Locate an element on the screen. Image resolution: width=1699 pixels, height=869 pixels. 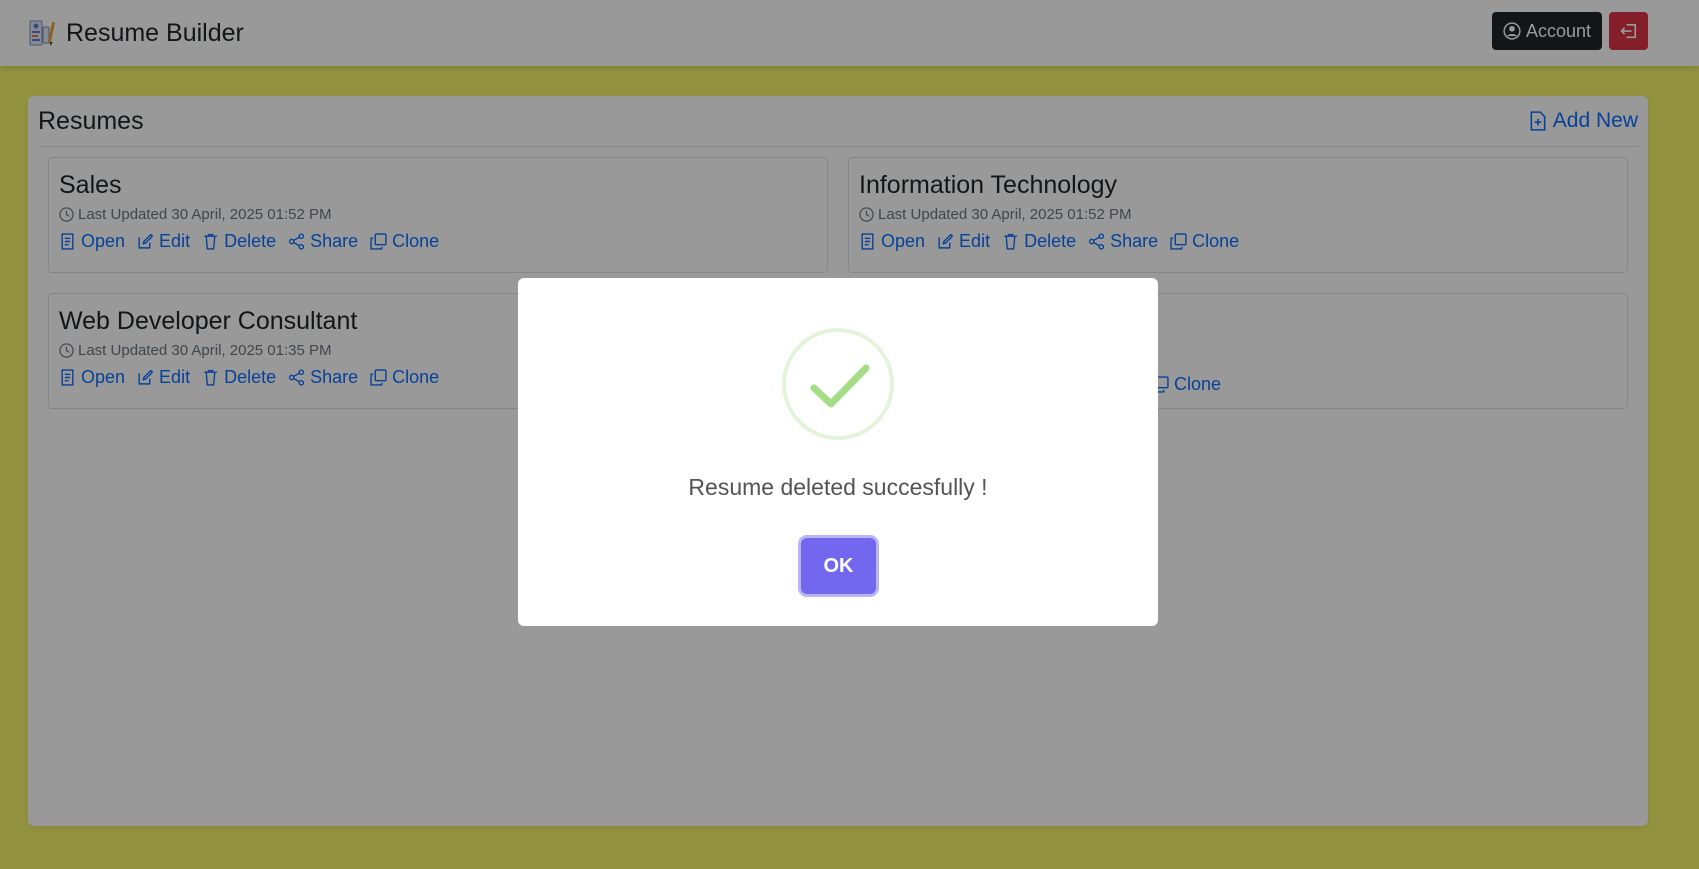
dialog-message: Resume deleted succesfully ! is located at coordinates (838, 487).